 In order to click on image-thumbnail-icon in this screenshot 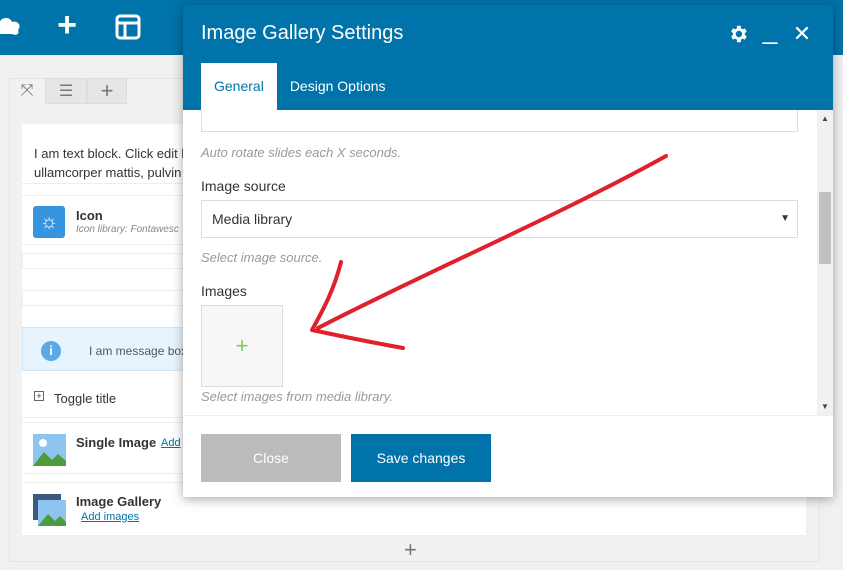, I will do `click(49, 450)`.